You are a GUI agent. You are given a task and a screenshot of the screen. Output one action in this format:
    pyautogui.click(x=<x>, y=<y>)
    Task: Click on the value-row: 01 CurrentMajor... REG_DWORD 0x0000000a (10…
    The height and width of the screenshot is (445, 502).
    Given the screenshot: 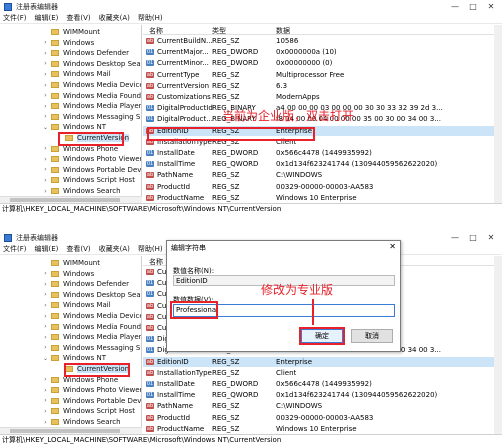 What is the action you would take?
    pyautogui.click(x=318, y=52)
    